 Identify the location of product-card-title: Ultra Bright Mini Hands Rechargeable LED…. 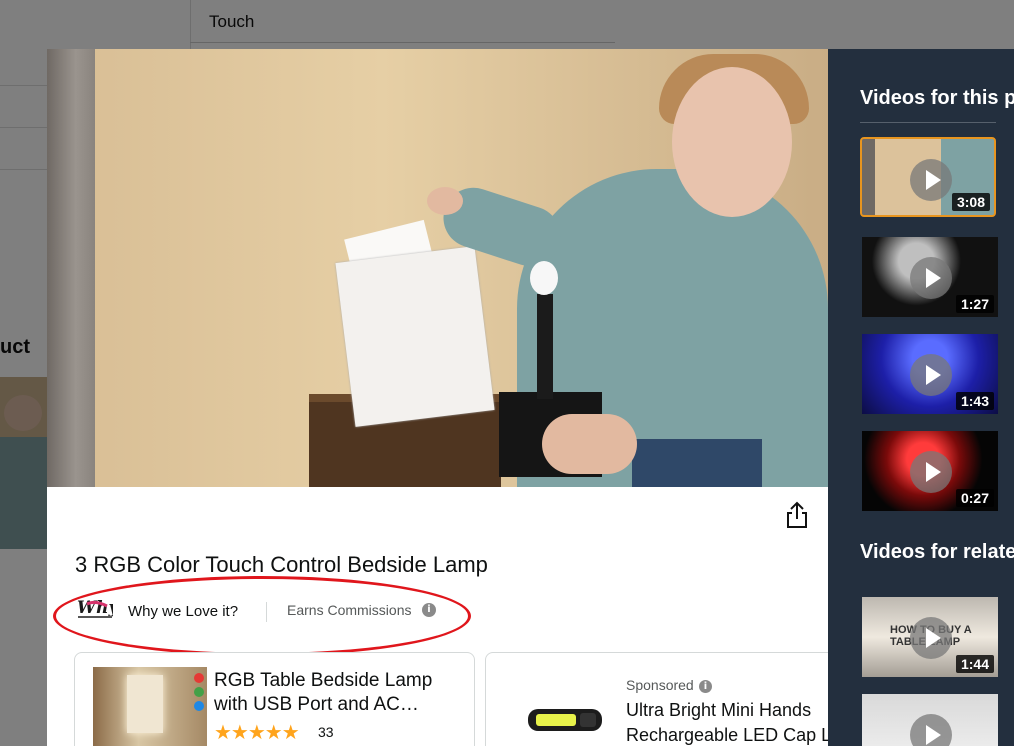
(727, 722).